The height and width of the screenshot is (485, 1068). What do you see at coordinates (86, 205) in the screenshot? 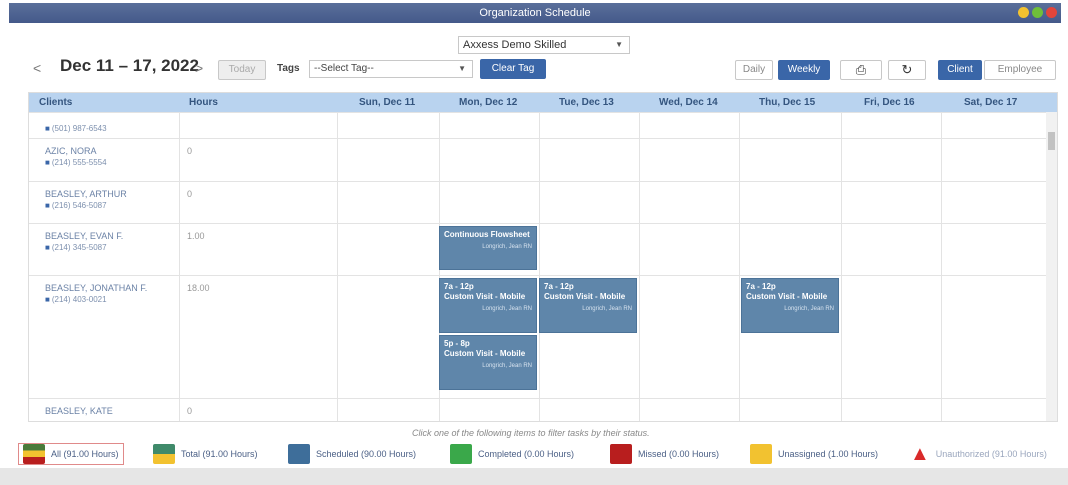
I see `client-phone: (216) 546-5087` at bounding box center [86, 205].